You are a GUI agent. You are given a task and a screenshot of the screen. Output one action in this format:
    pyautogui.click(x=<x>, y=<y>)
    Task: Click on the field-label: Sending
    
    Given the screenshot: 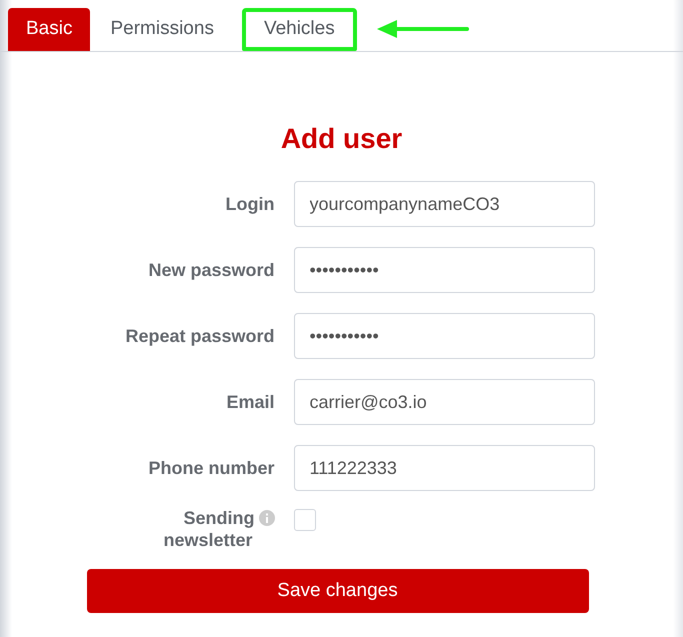 What is the action you would take?
    pyautogui.click(x=219, y=518)
    